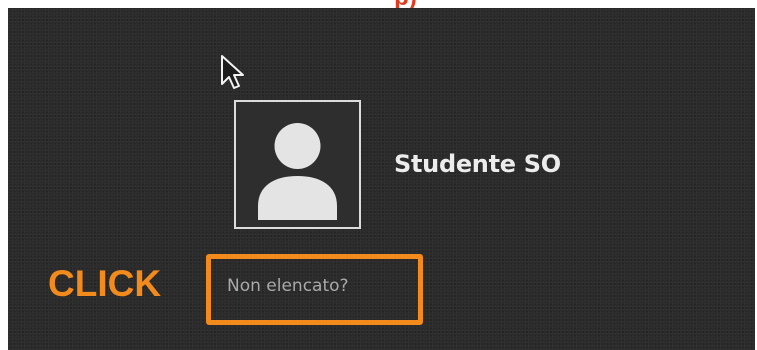 Image resolution: width=757 pixels, height=350 pixels. Describe the element at coordinates (288, 286) in the screenshot. I see `not-listed-link: Non elencato?` at that location.